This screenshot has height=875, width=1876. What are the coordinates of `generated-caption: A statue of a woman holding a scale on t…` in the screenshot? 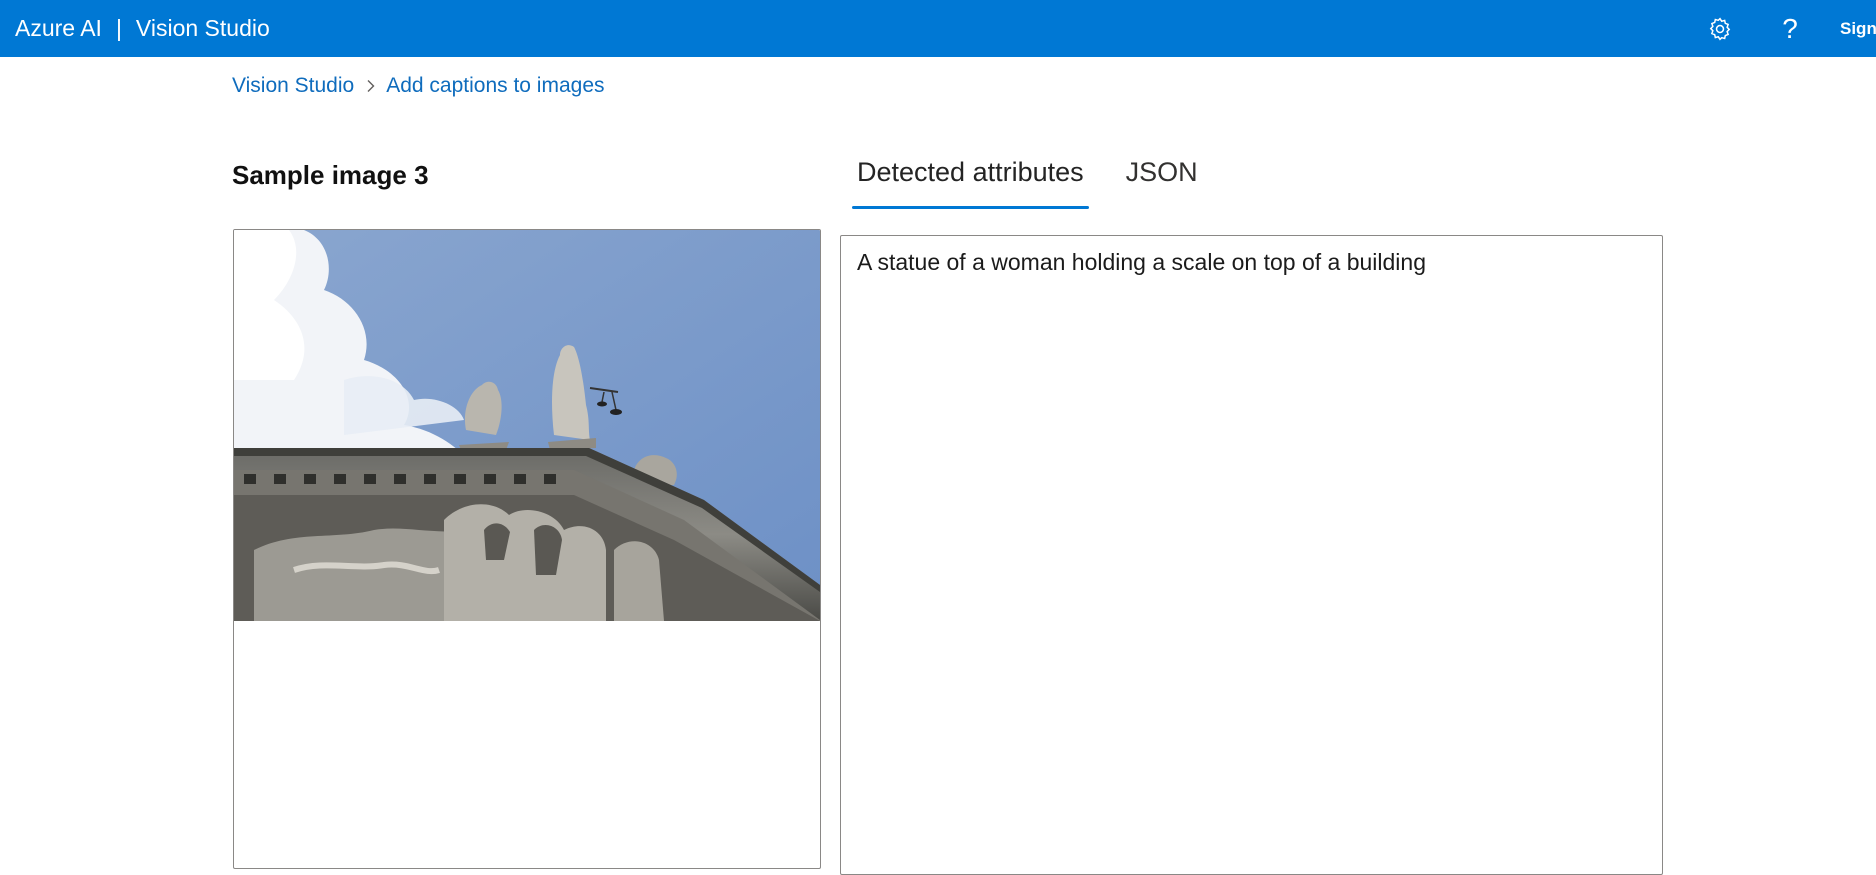 It's located at (1142, 262).